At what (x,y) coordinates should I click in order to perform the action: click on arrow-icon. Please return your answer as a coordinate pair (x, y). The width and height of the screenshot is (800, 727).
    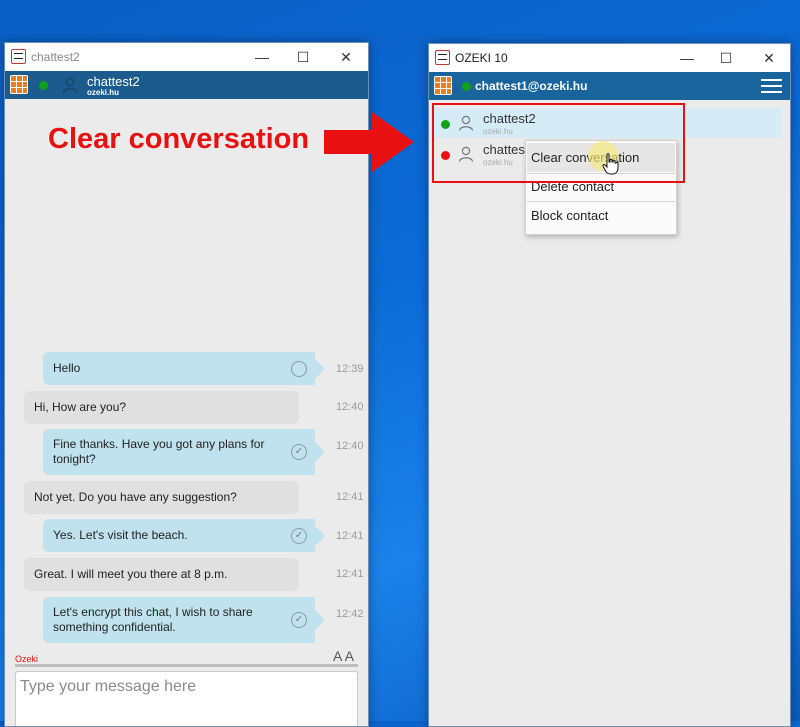
    Looking at the image, I should click on (369, 142).